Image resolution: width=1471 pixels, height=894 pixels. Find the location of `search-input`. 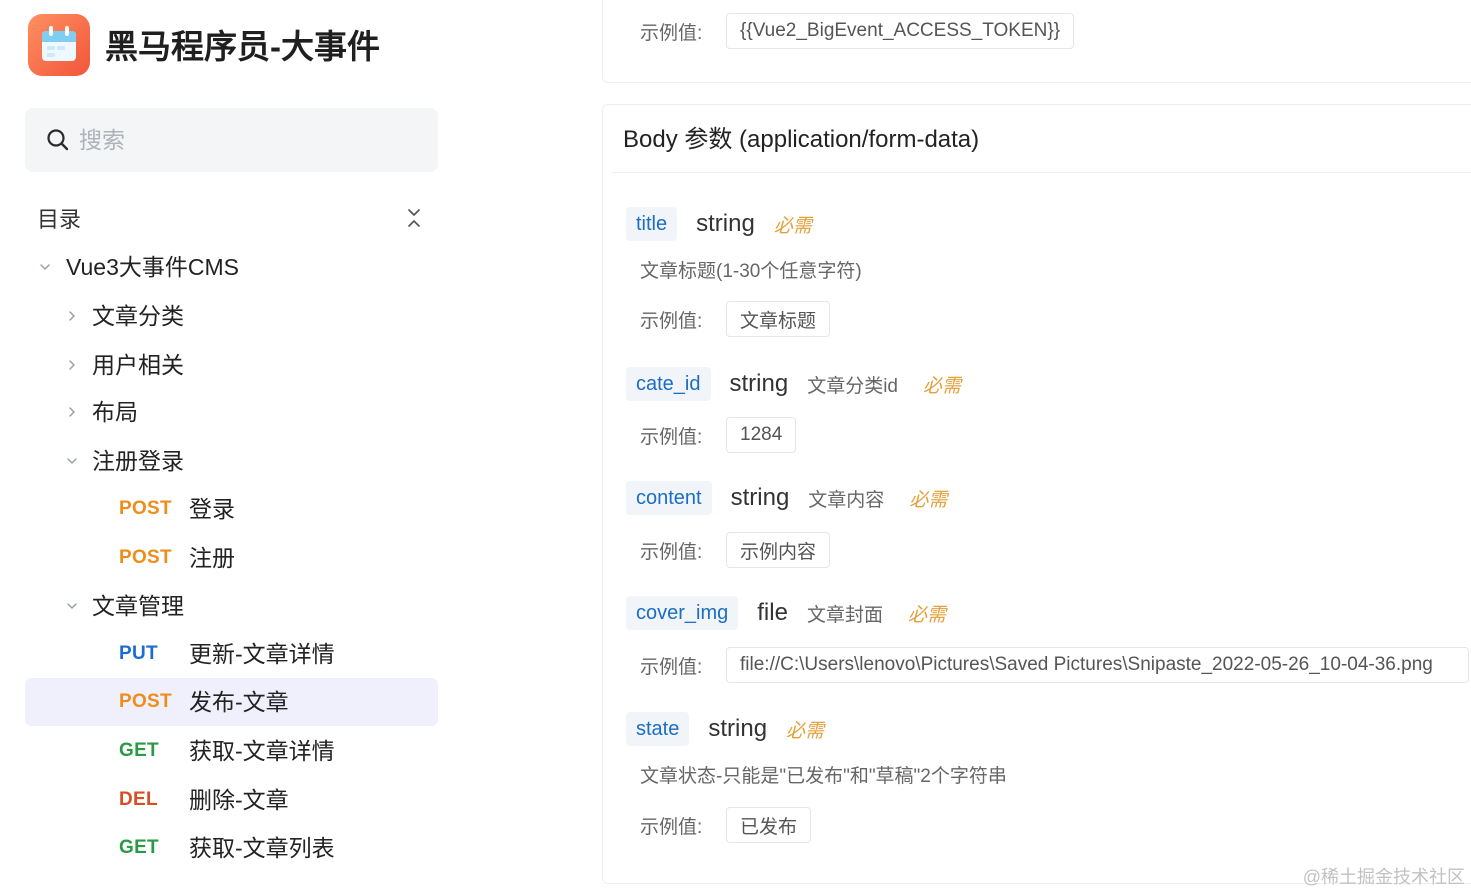

search-input is located at coordinates (249, 140).